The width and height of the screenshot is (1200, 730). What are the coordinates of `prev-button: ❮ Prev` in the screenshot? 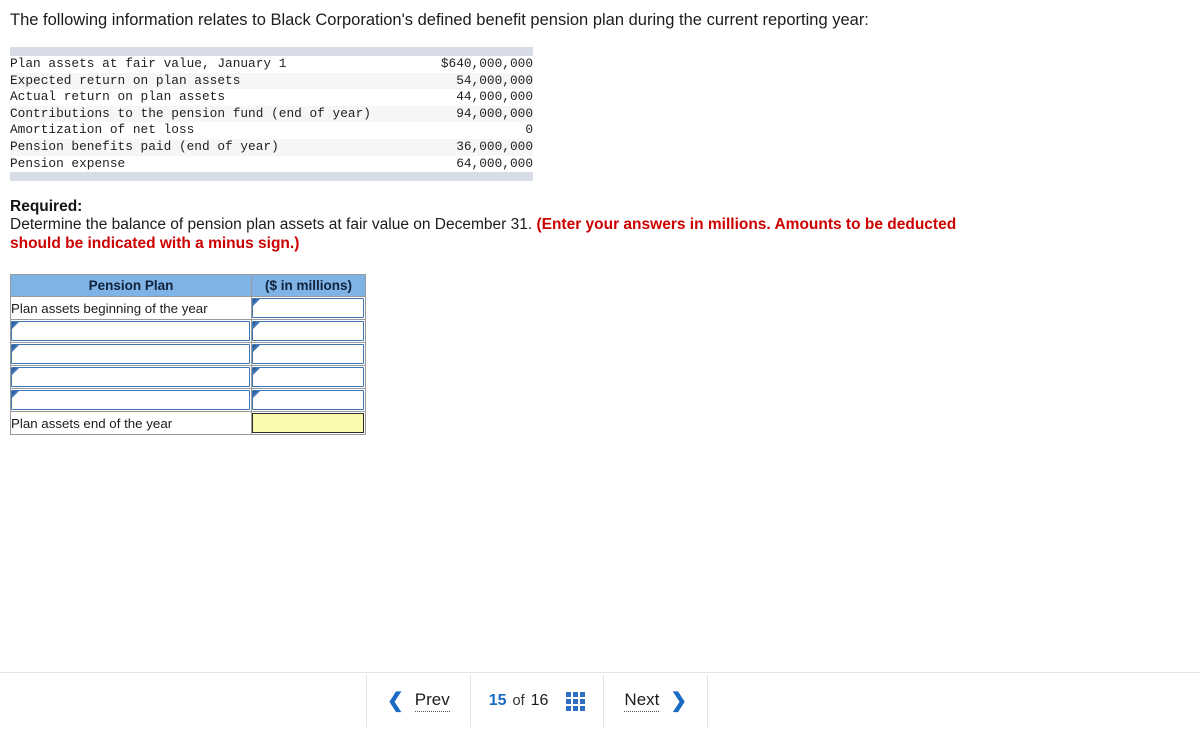 It's located at (418, 701).